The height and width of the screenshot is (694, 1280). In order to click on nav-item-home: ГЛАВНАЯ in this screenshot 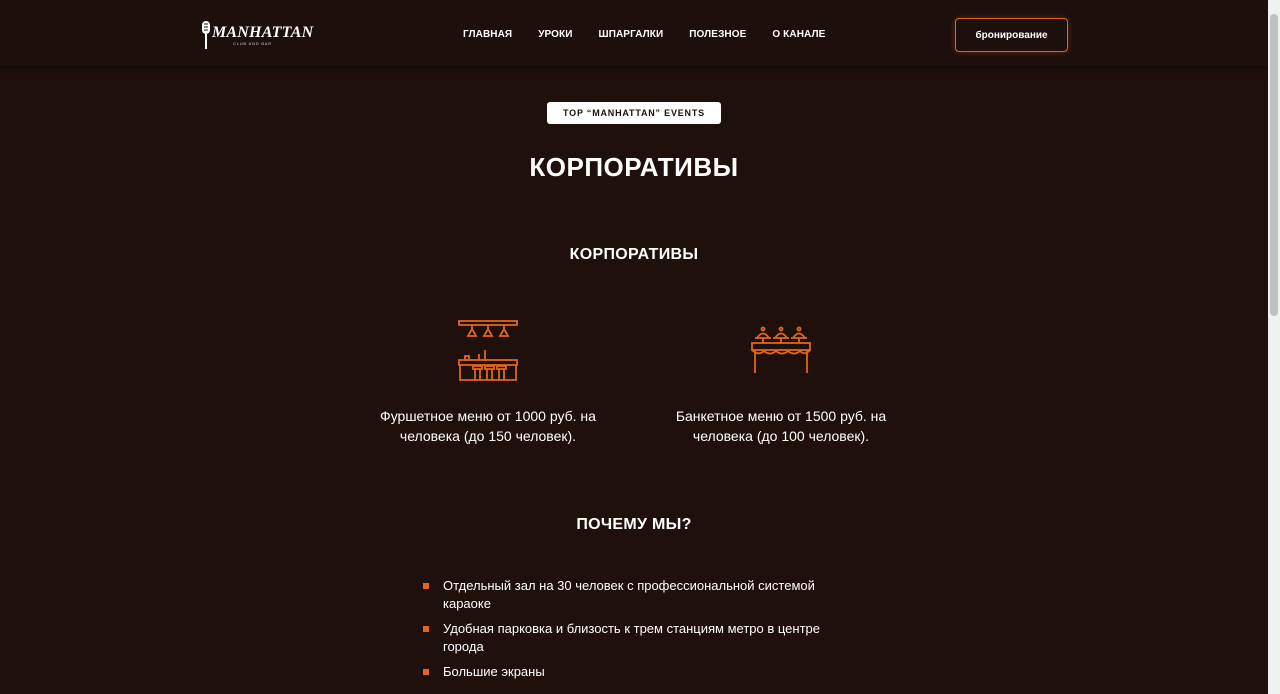, I will do `click(487, 36)`.